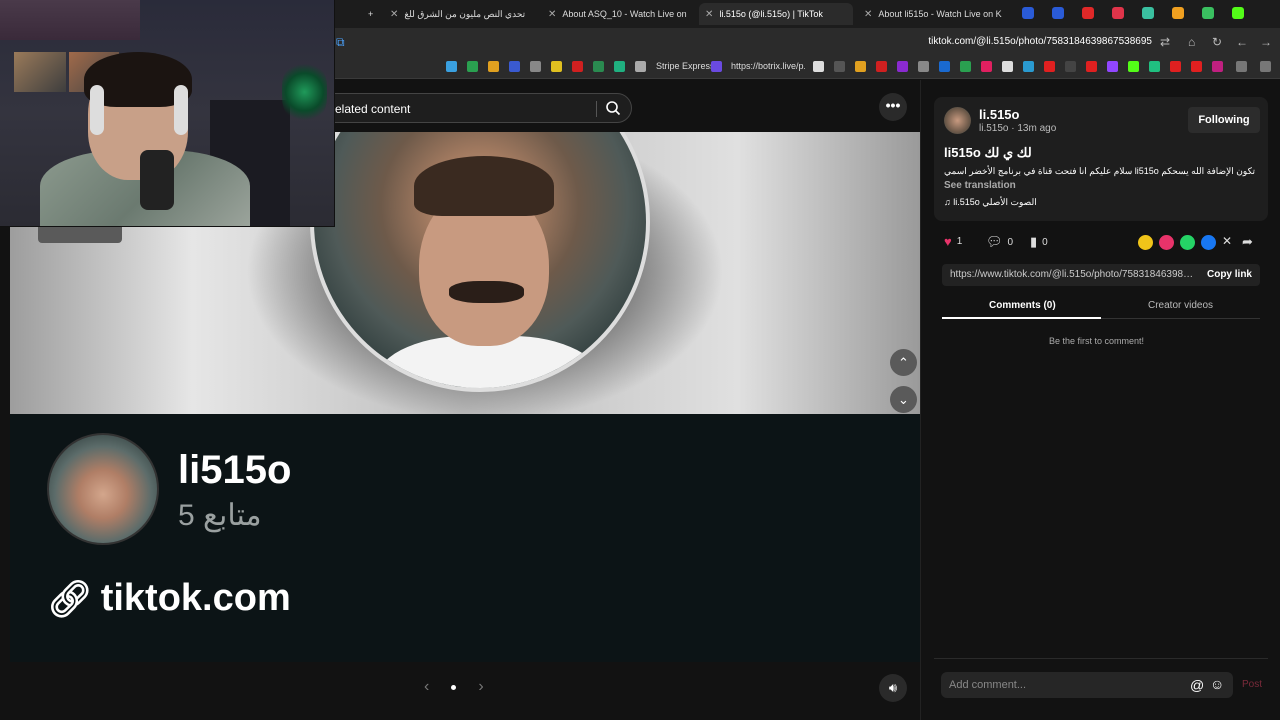 The image size is (1280, 720). I want to click on card-link-text: tiktok.com, so click(195, 598).